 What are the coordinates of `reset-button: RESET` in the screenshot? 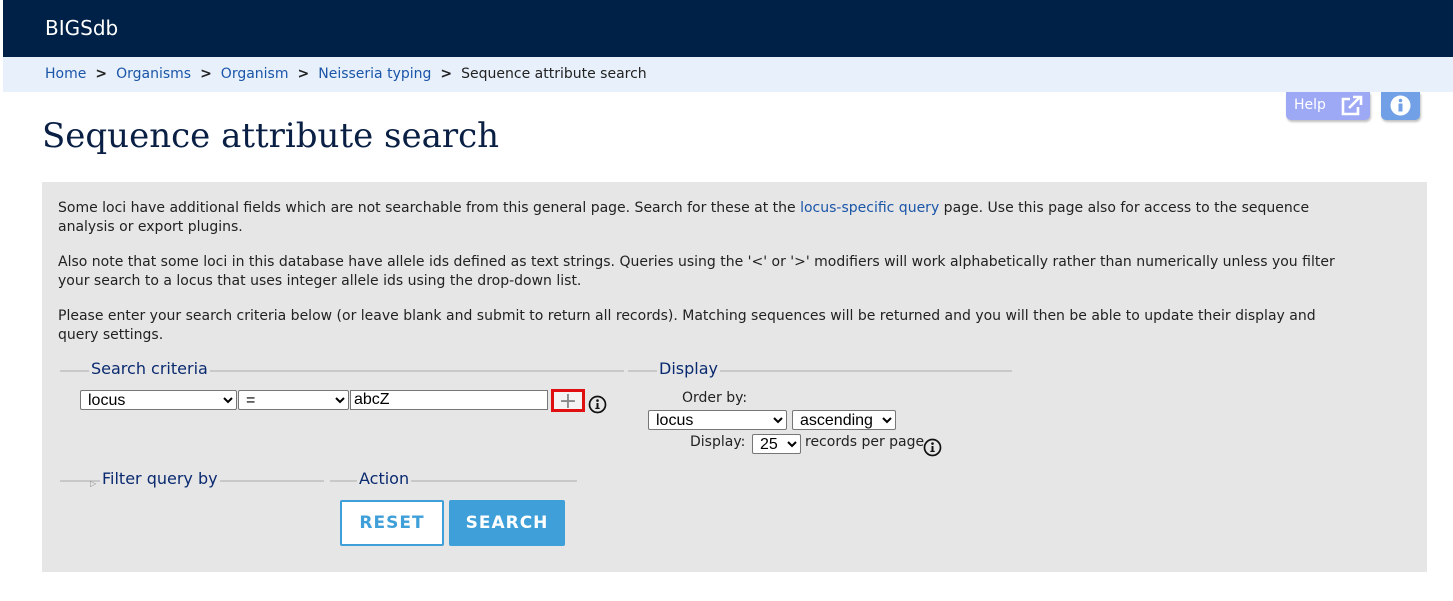 It's located at (392, 523).